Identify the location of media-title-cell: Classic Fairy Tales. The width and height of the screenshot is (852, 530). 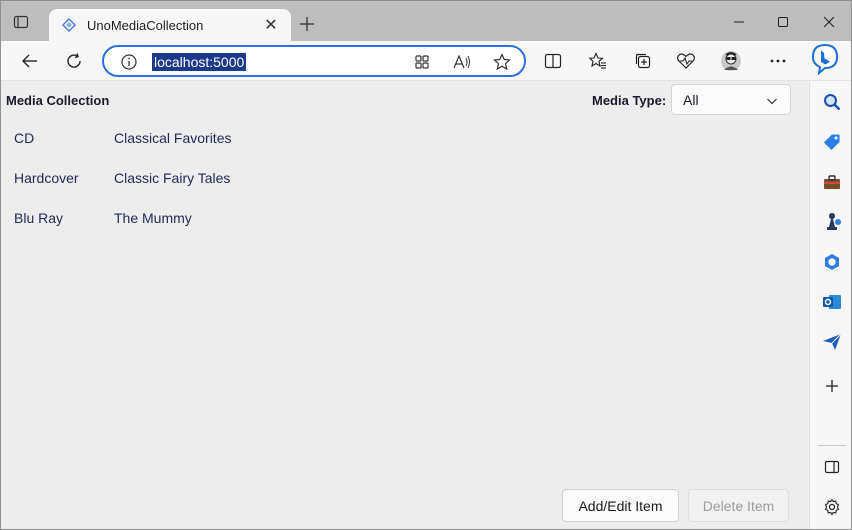
(172, 178).